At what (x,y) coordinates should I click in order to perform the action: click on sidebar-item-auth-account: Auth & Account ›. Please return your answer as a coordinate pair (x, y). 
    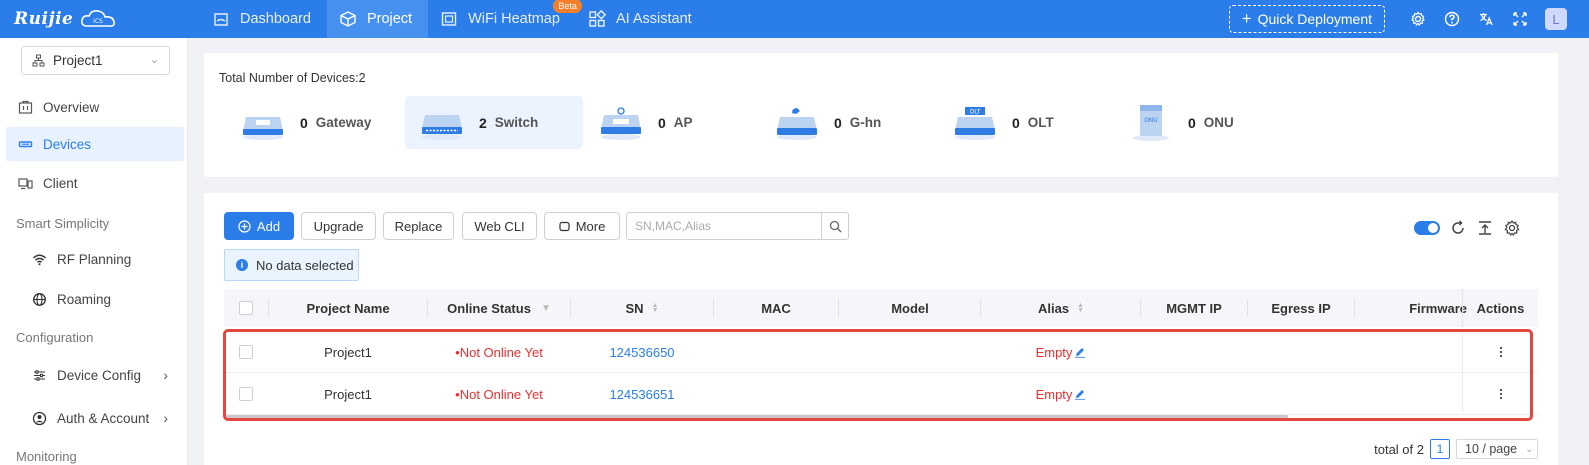
    Looking at the image, I should click on (95, 418).